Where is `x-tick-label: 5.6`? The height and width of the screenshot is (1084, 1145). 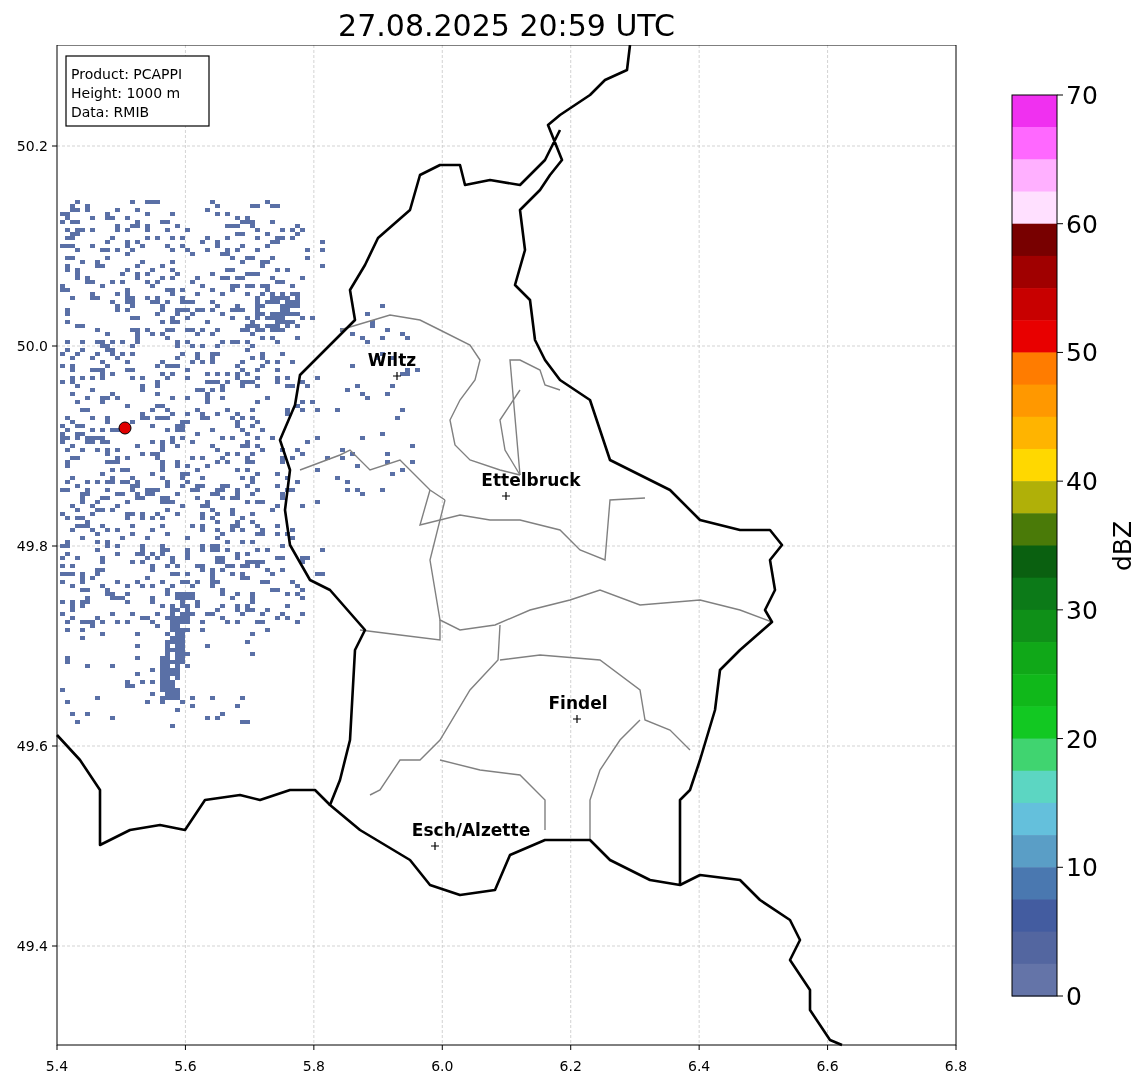 x-tick-label: 5.6 is located at coordinates (185, 1066).